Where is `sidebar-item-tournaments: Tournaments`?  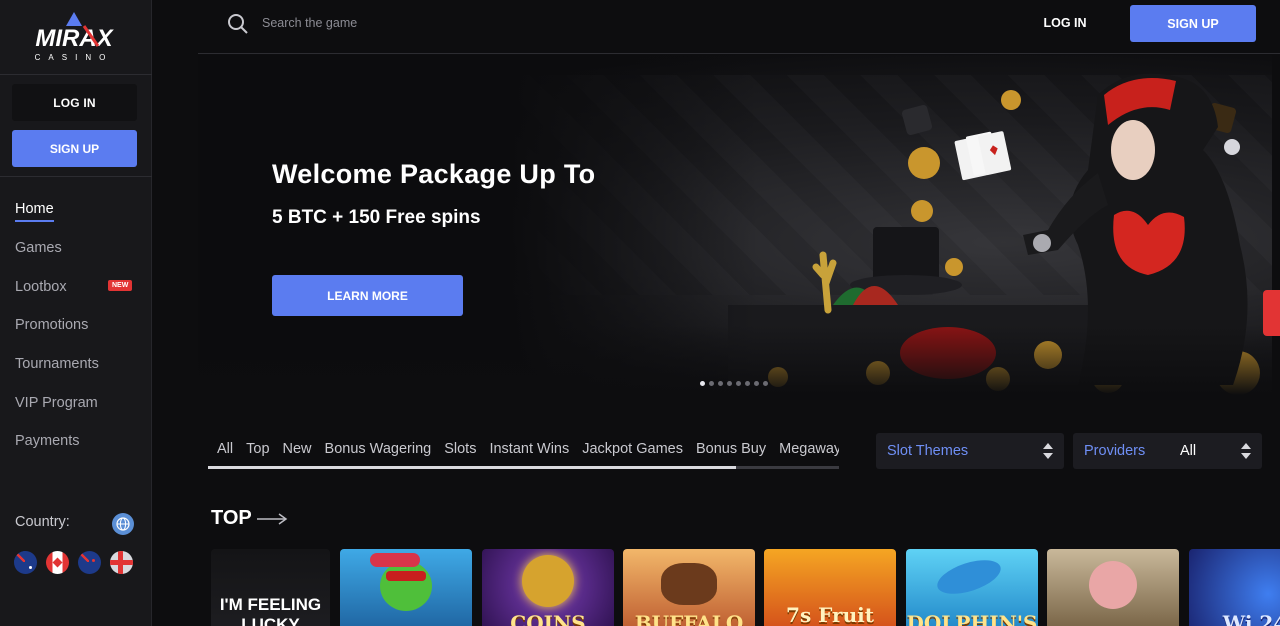 sidebar-item-tournaments: Tournaments is located at coordinates (76, 364).